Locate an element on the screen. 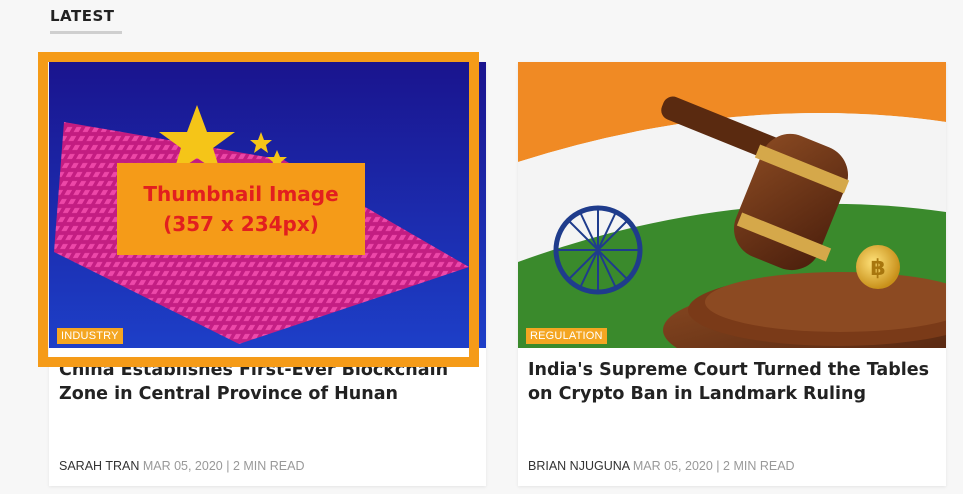  section-title: LATEST is located at coordinates (82, 16).